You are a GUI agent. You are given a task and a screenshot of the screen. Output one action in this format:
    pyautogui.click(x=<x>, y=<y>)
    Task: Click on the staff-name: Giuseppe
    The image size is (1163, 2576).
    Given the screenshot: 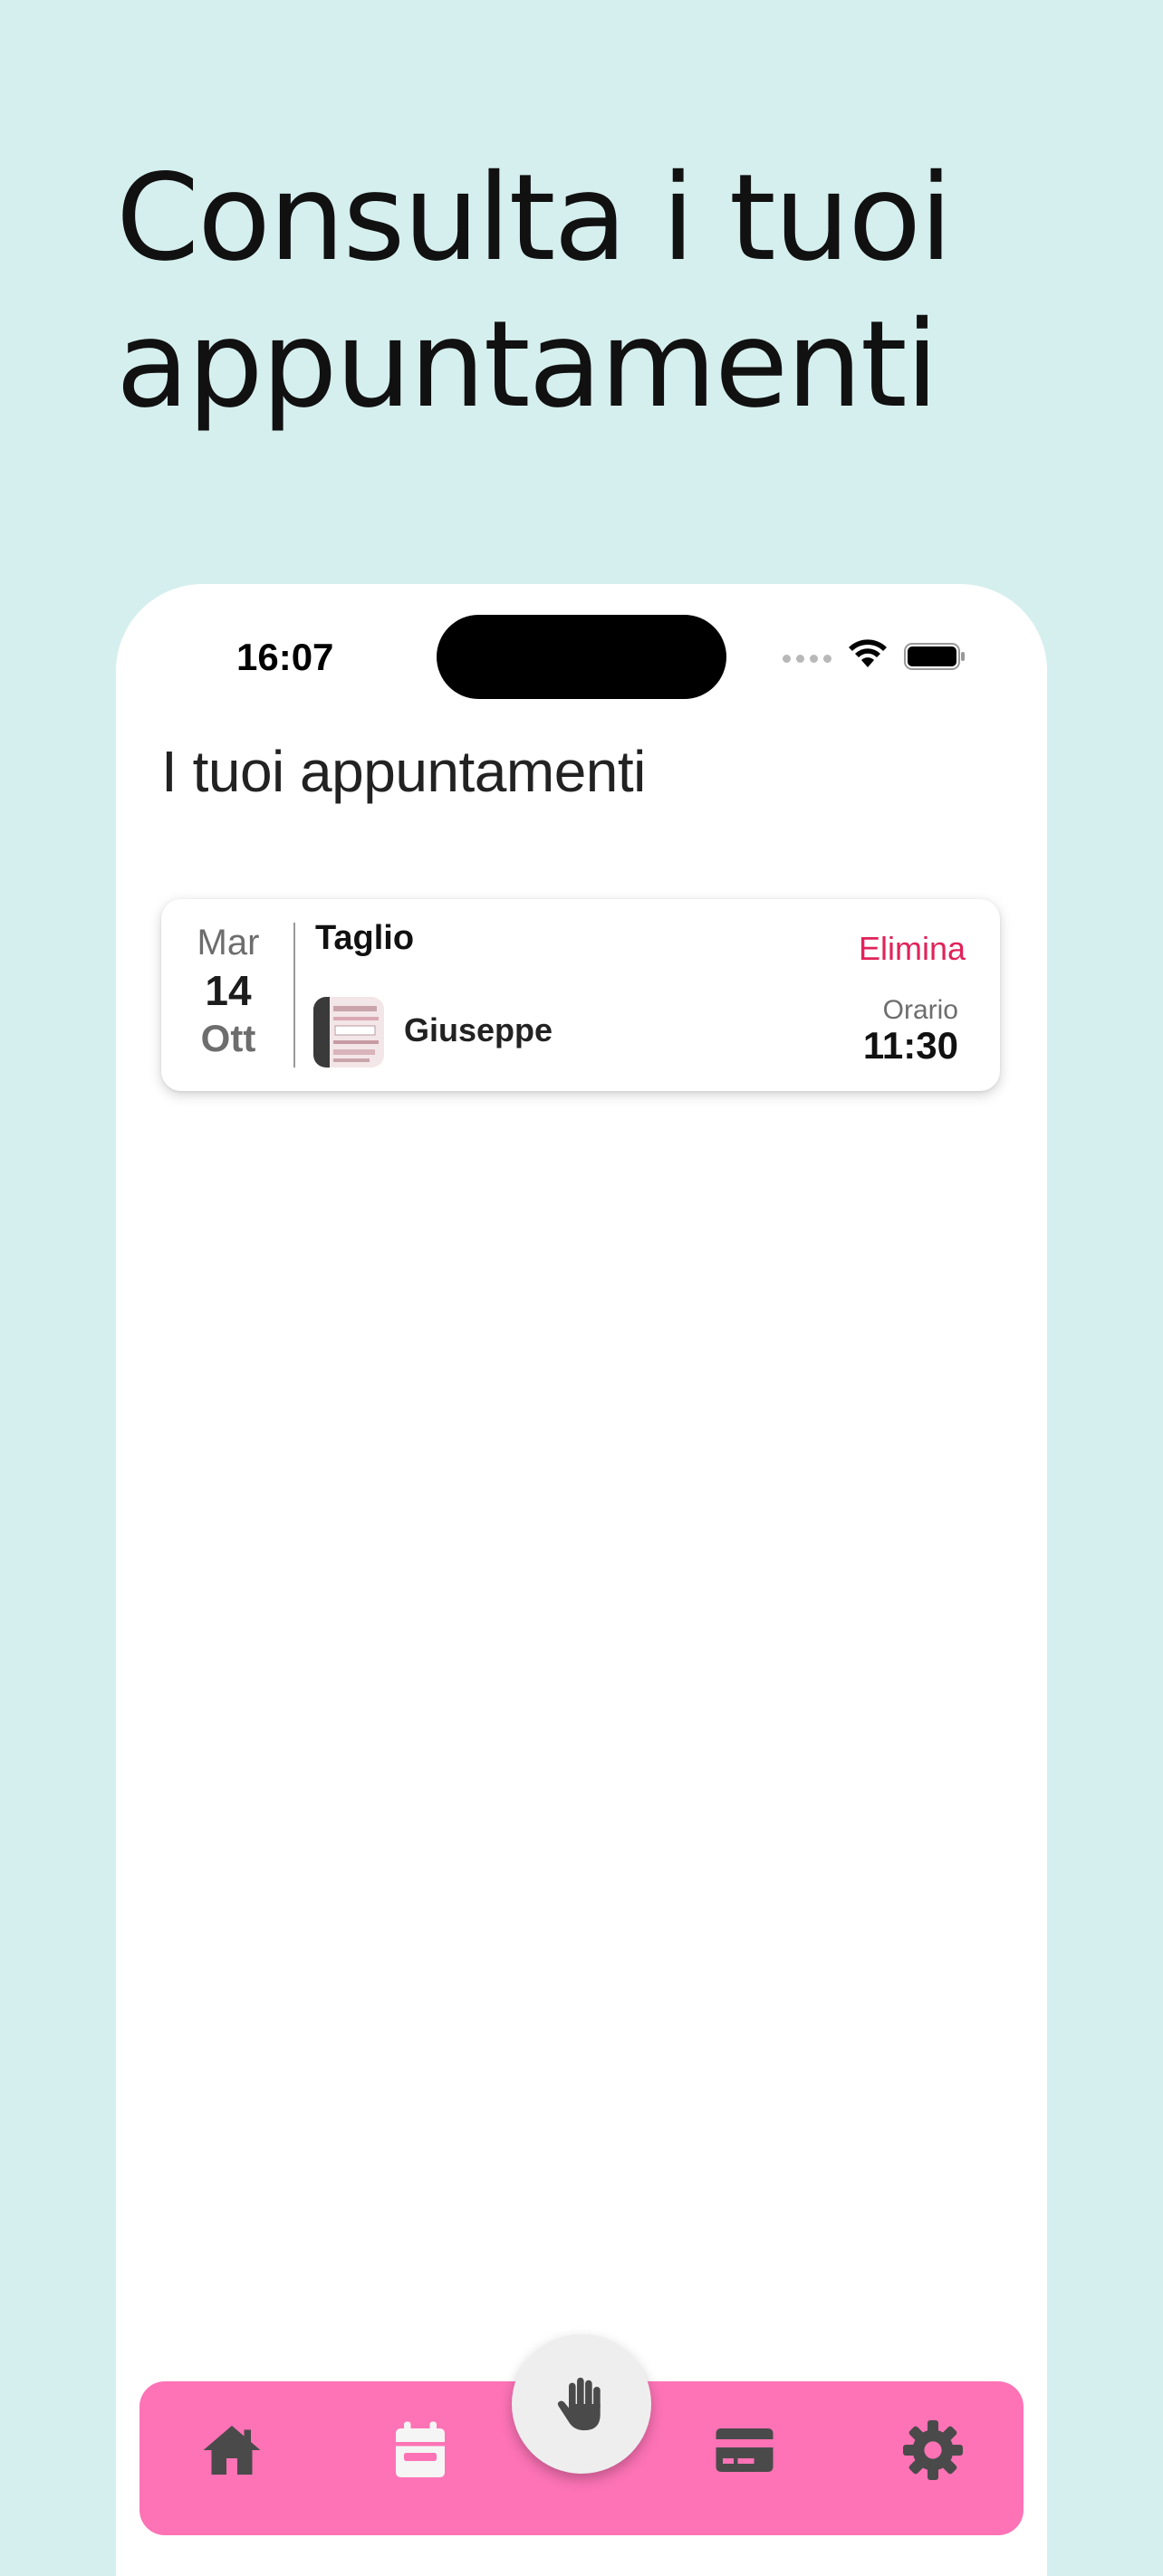 What is the action you would take?
    pyautogui.click(x=478, y=1030)
    